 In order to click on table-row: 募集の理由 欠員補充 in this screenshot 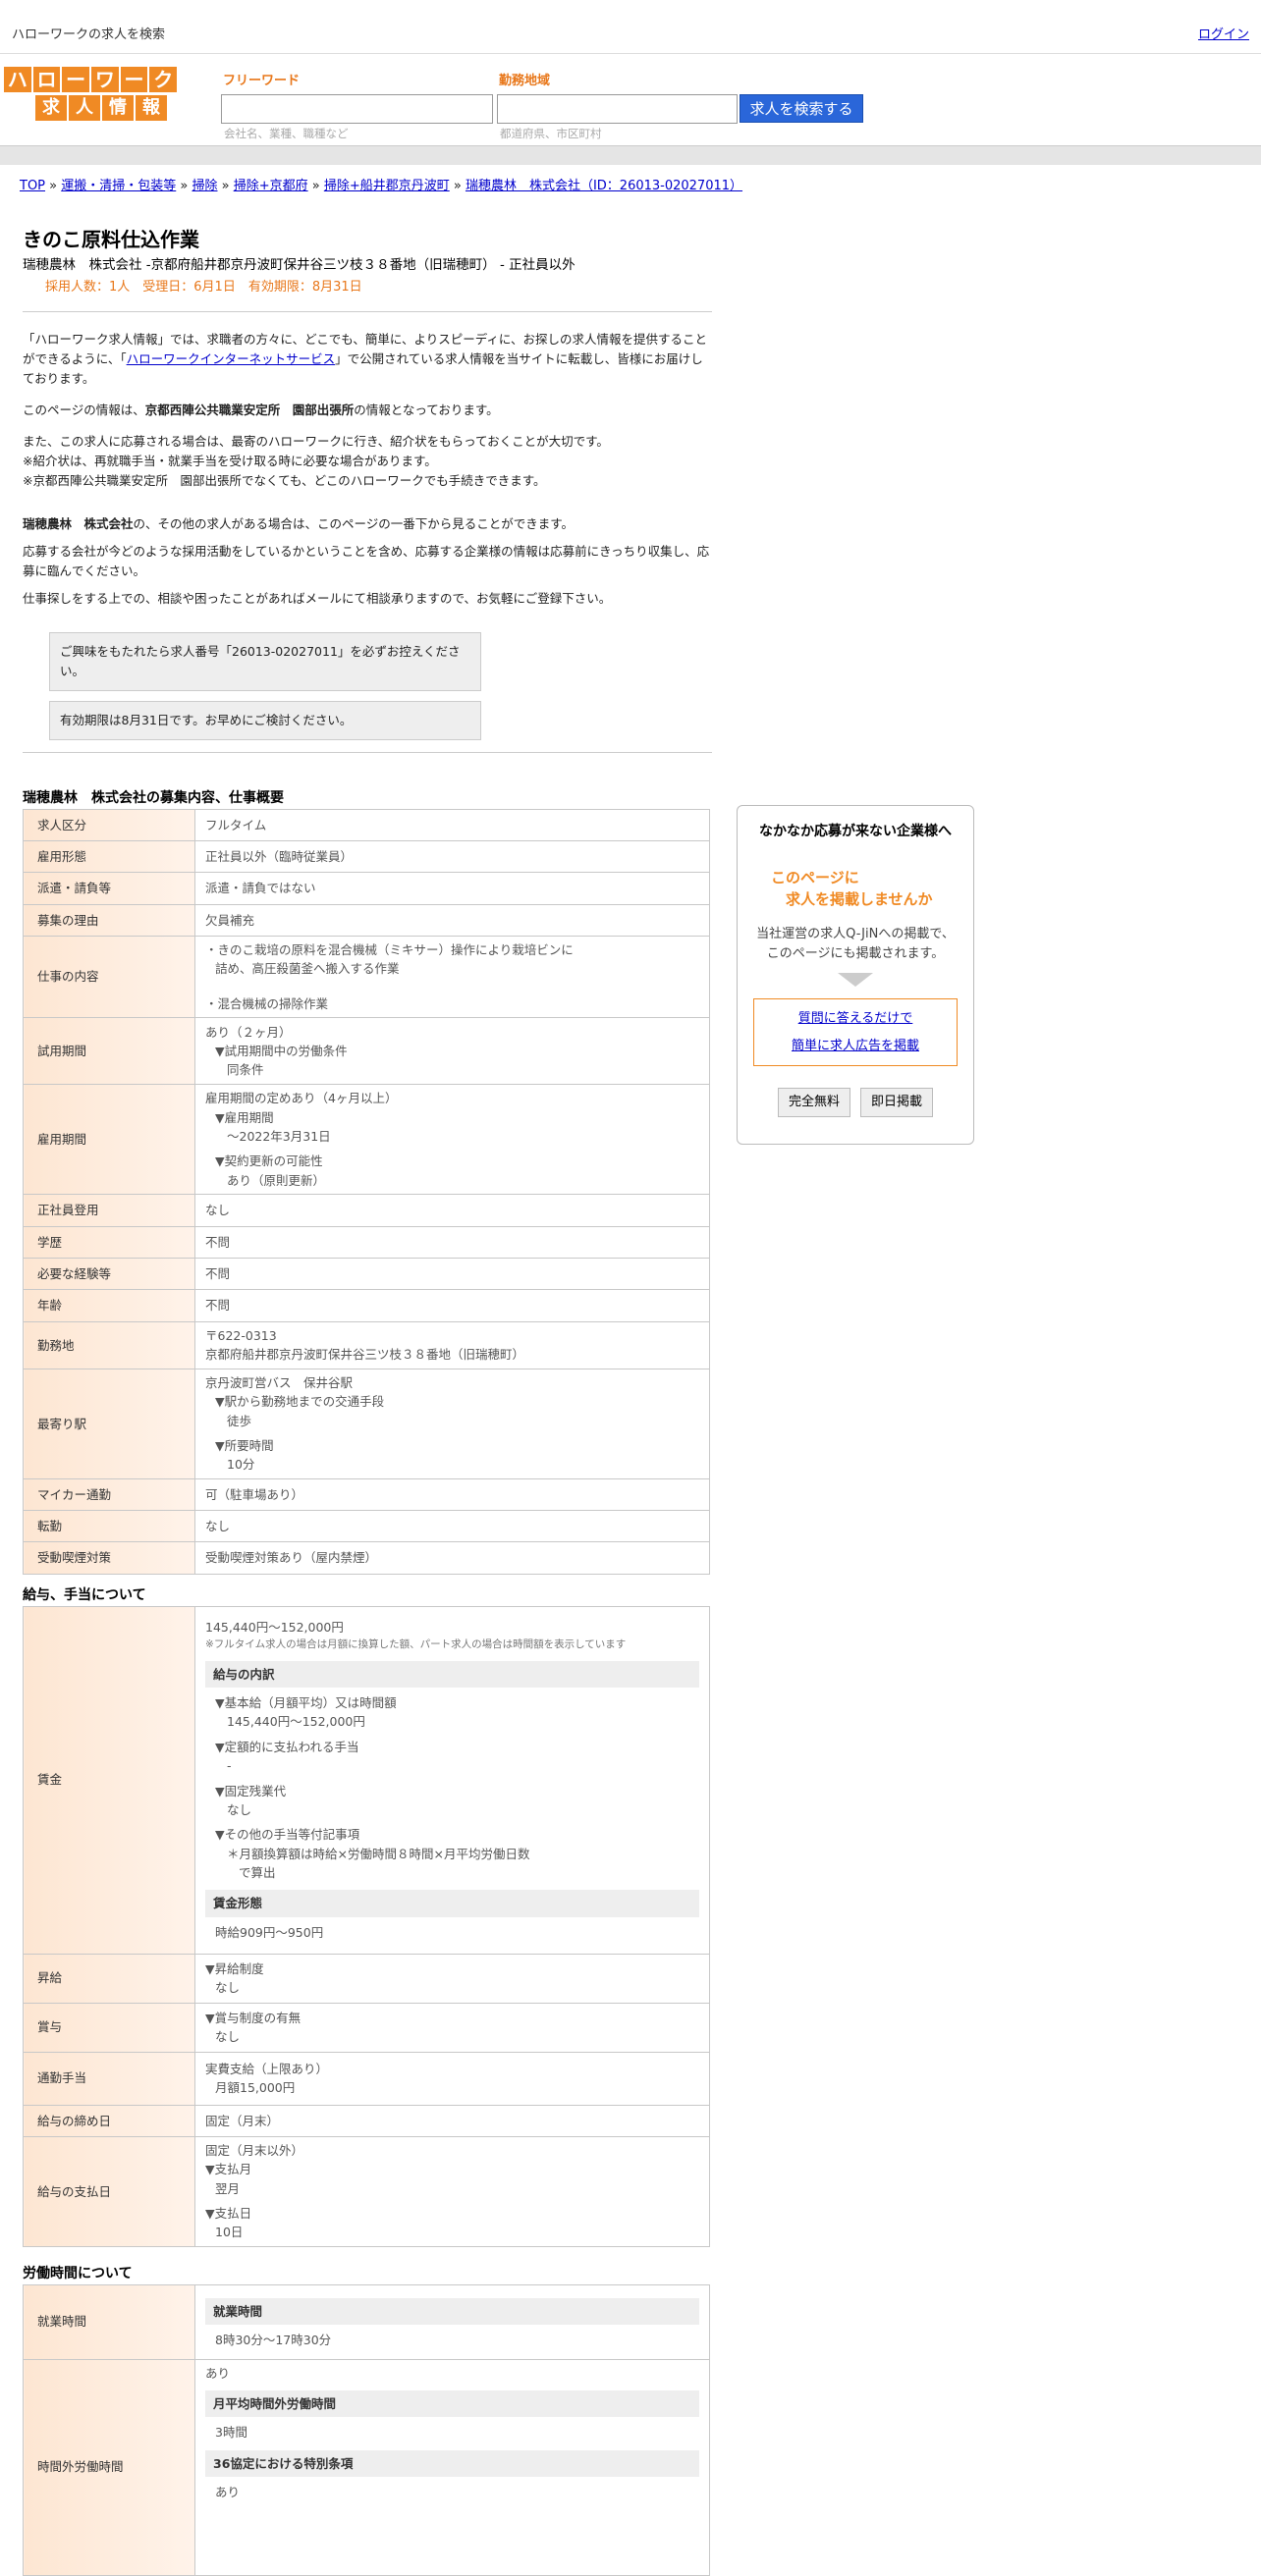, I will do `click(366, 920)`.